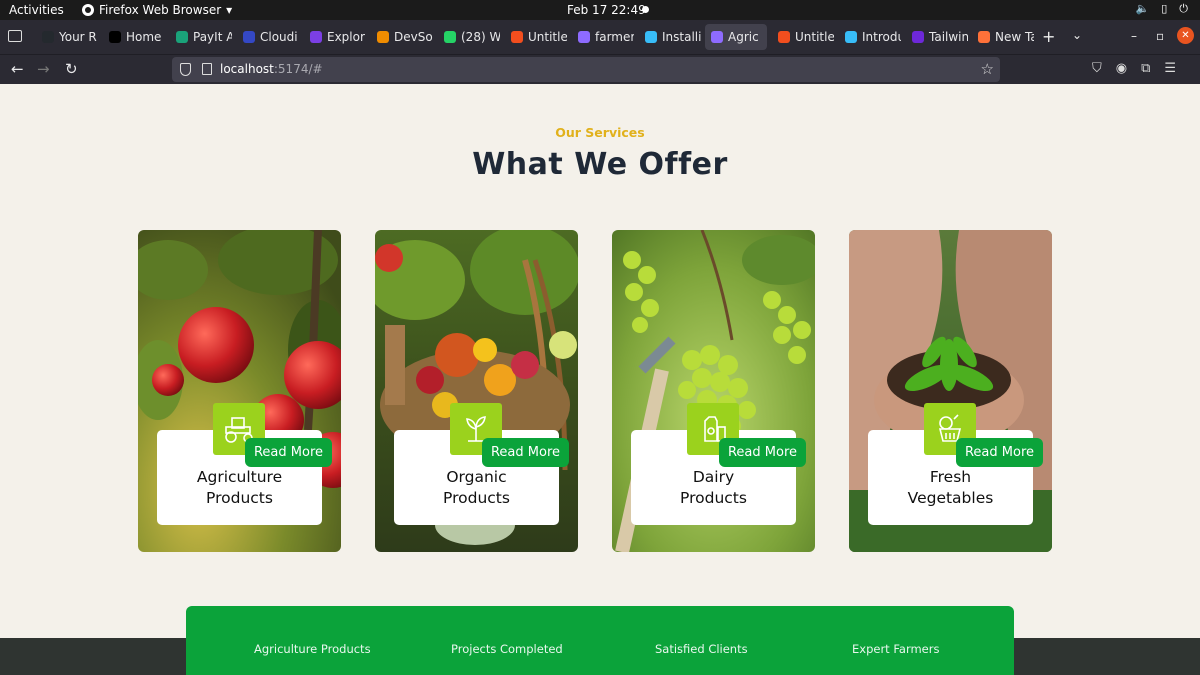 This screenshot has width=1200, height=675. I want to click on pocket-icon: ⛉, so click(1097, 68).